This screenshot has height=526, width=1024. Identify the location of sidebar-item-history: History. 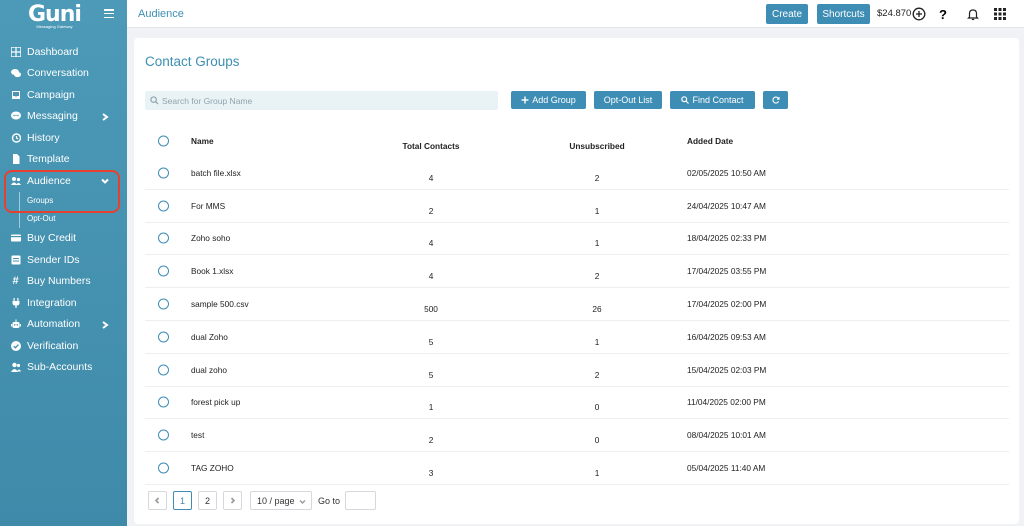
(63, 138).